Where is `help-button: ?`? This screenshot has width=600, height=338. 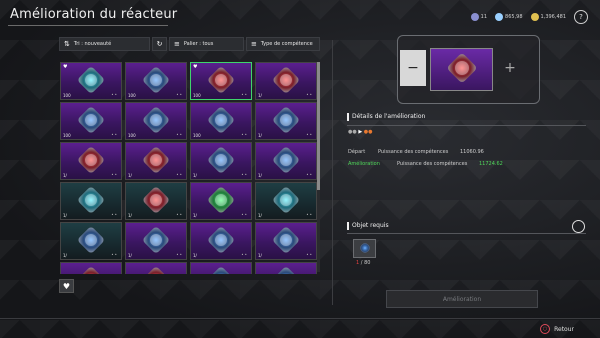 help-button: ? is located at coordinates (581, 17).